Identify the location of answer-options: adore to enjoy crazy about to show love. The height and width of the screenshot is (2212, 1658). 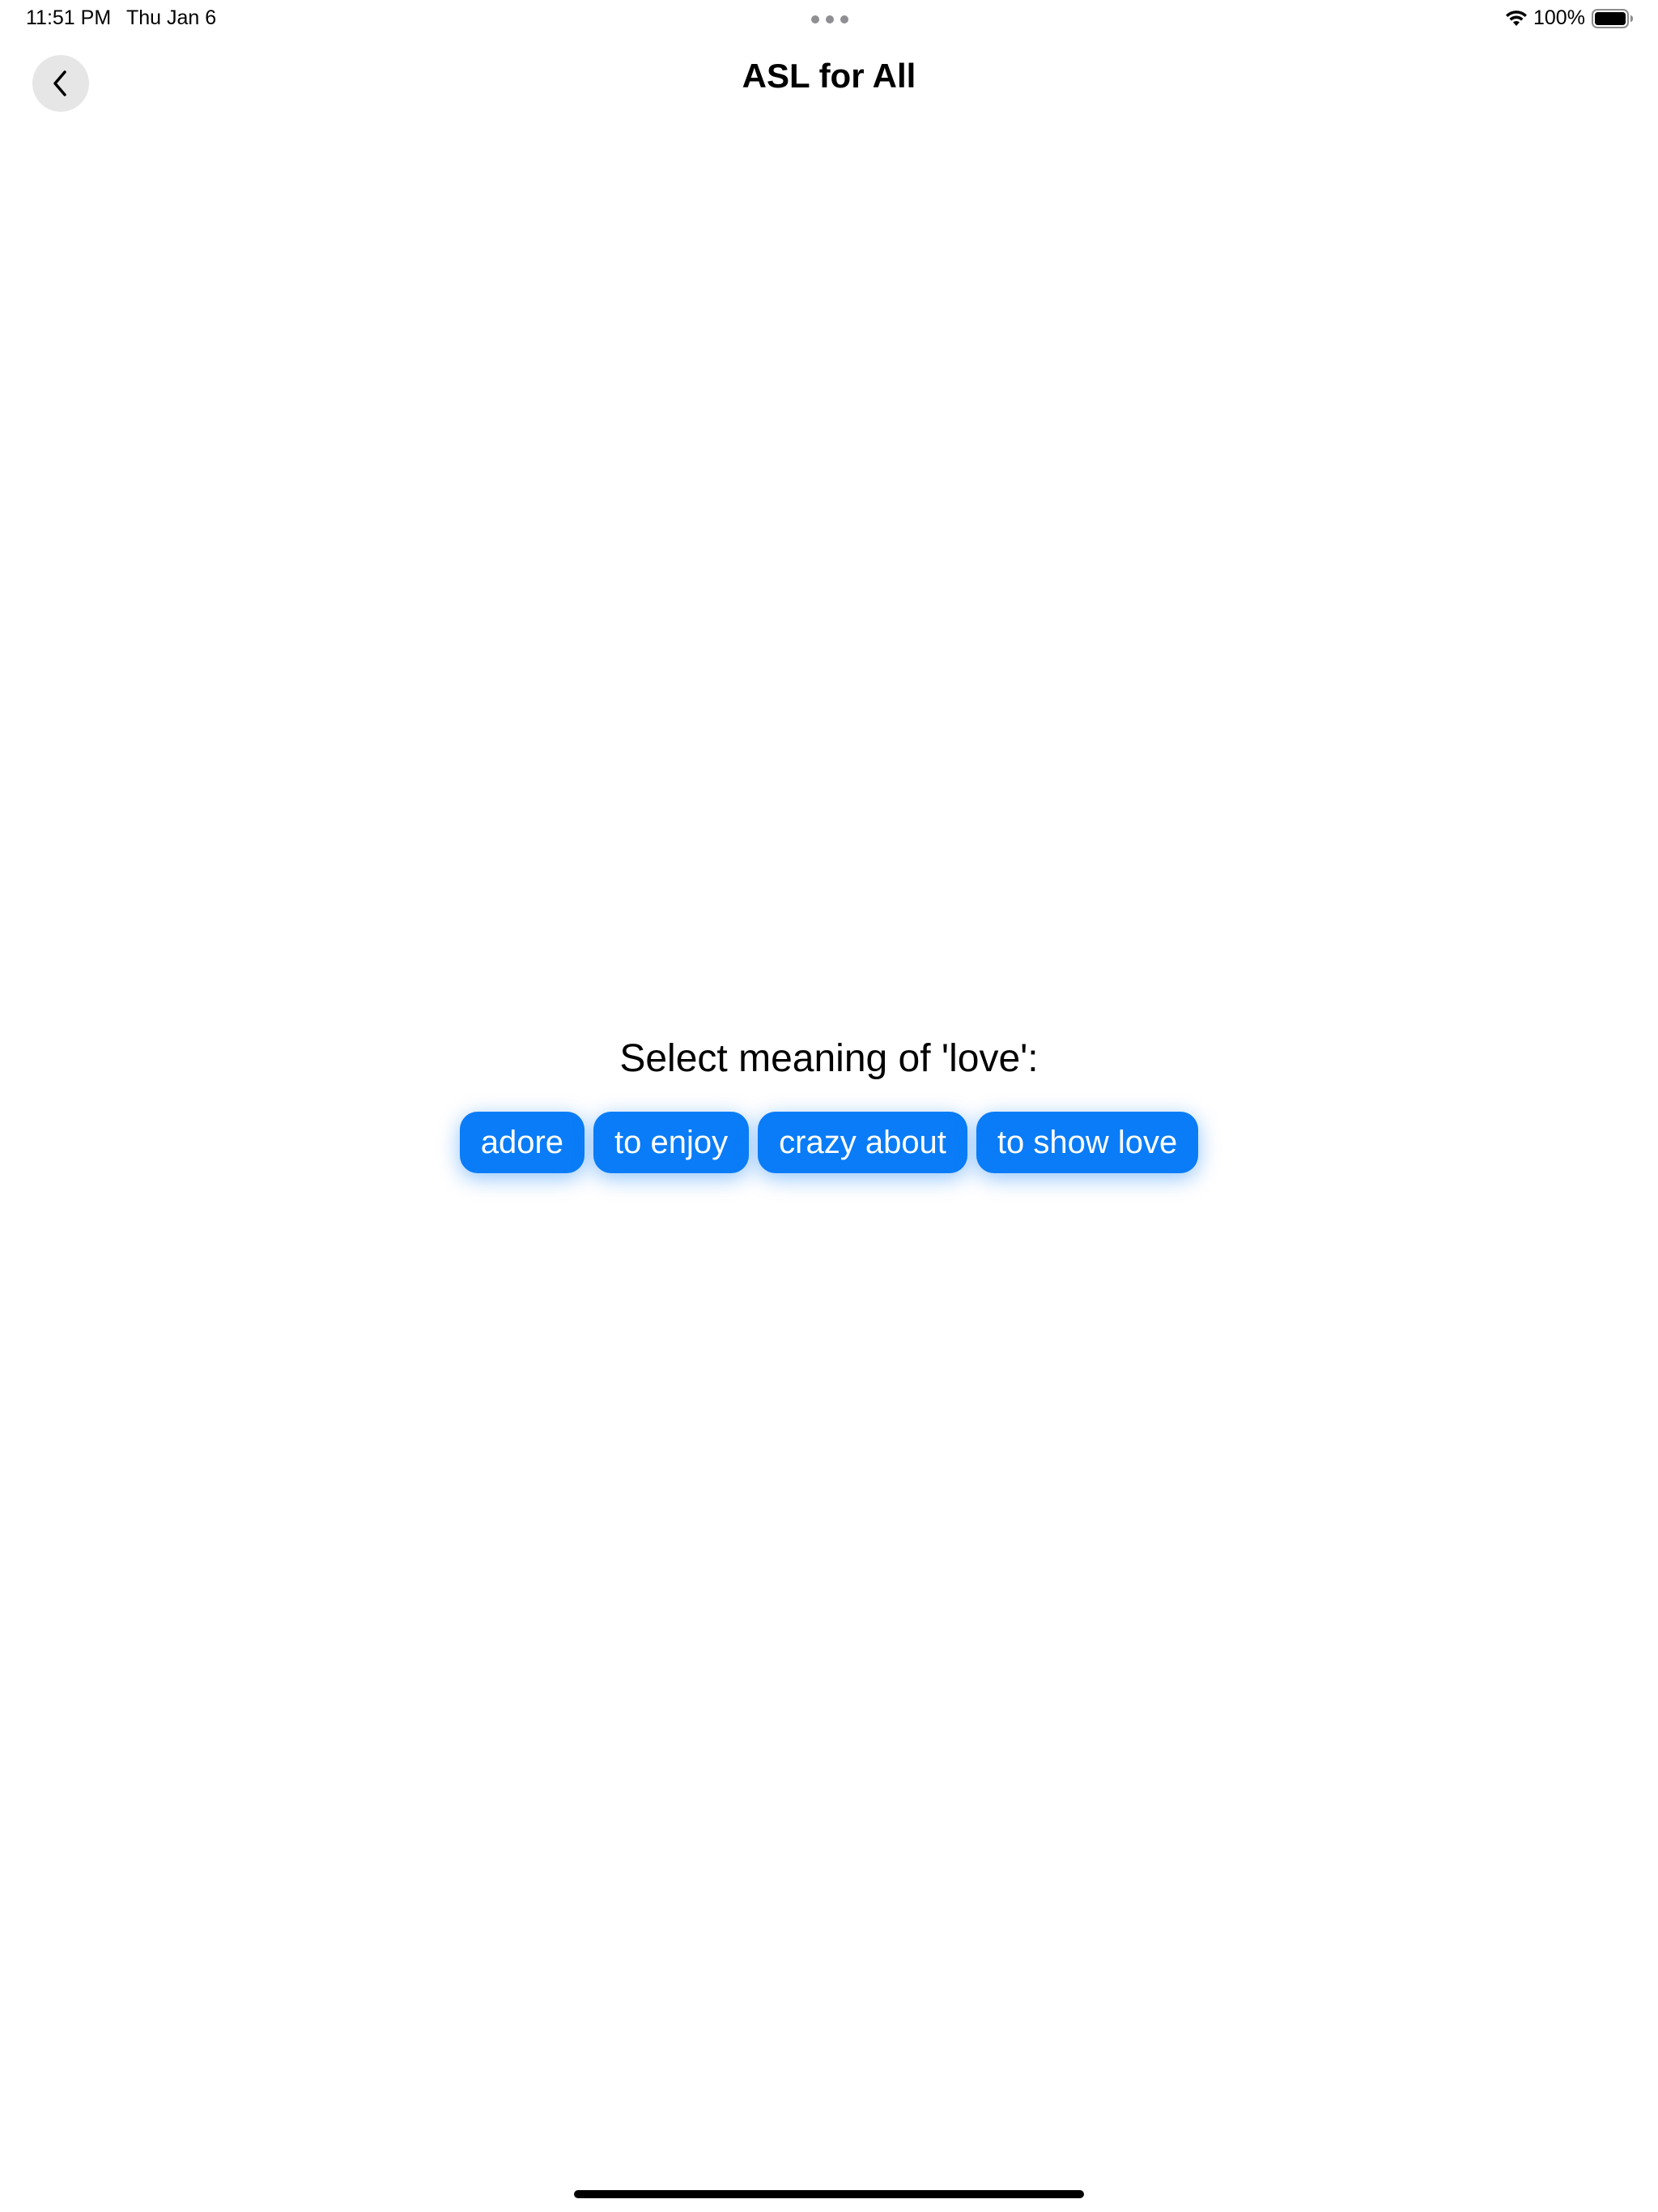
(829, 1143).